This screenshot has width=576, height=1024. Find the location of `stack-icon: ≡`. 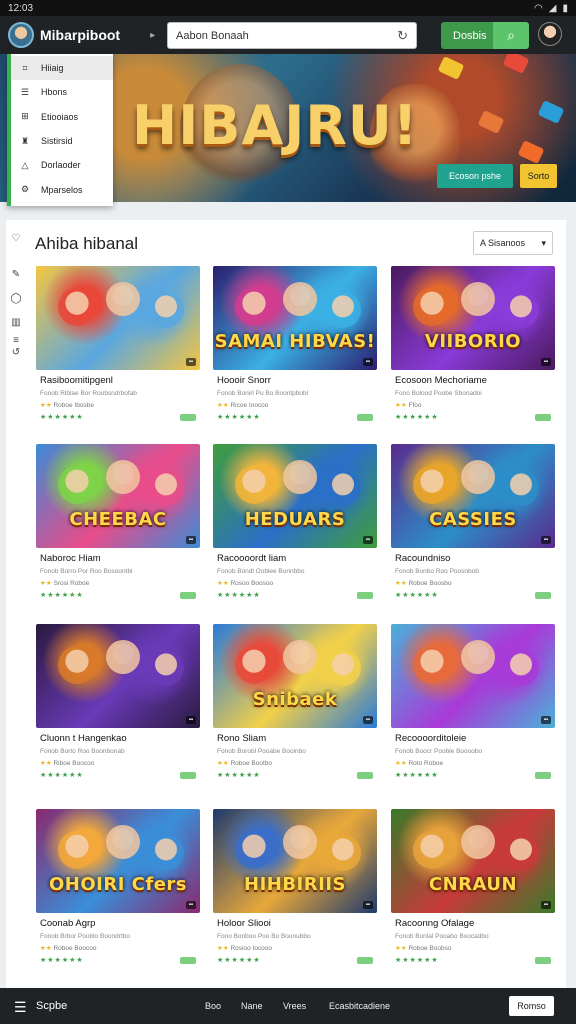

stack-icon: ≡ is located at coordinates (16, 341).